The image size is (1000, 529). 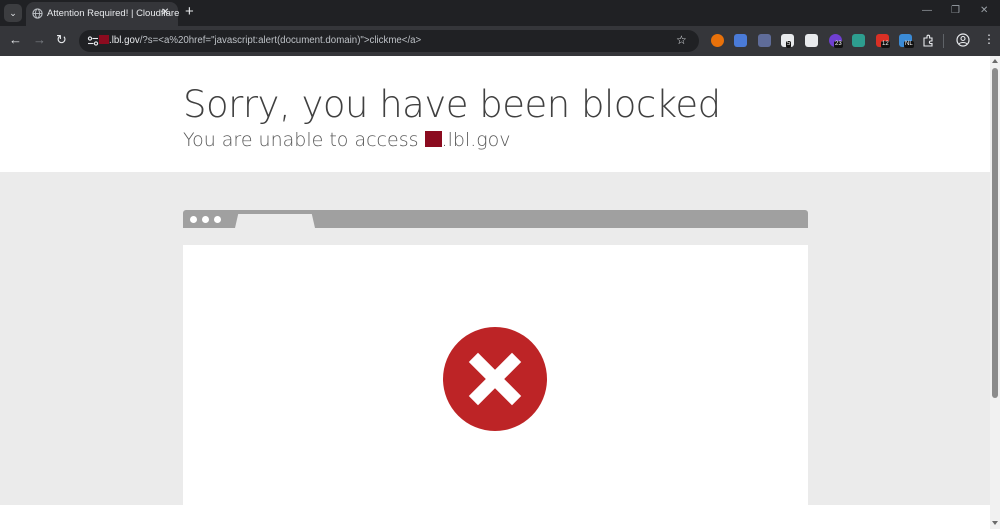 What do you see at coordinates (452, 104) in the screenshot?
I see `page-title: Sorry, you have been blocked` at bounding box center [452, 104].